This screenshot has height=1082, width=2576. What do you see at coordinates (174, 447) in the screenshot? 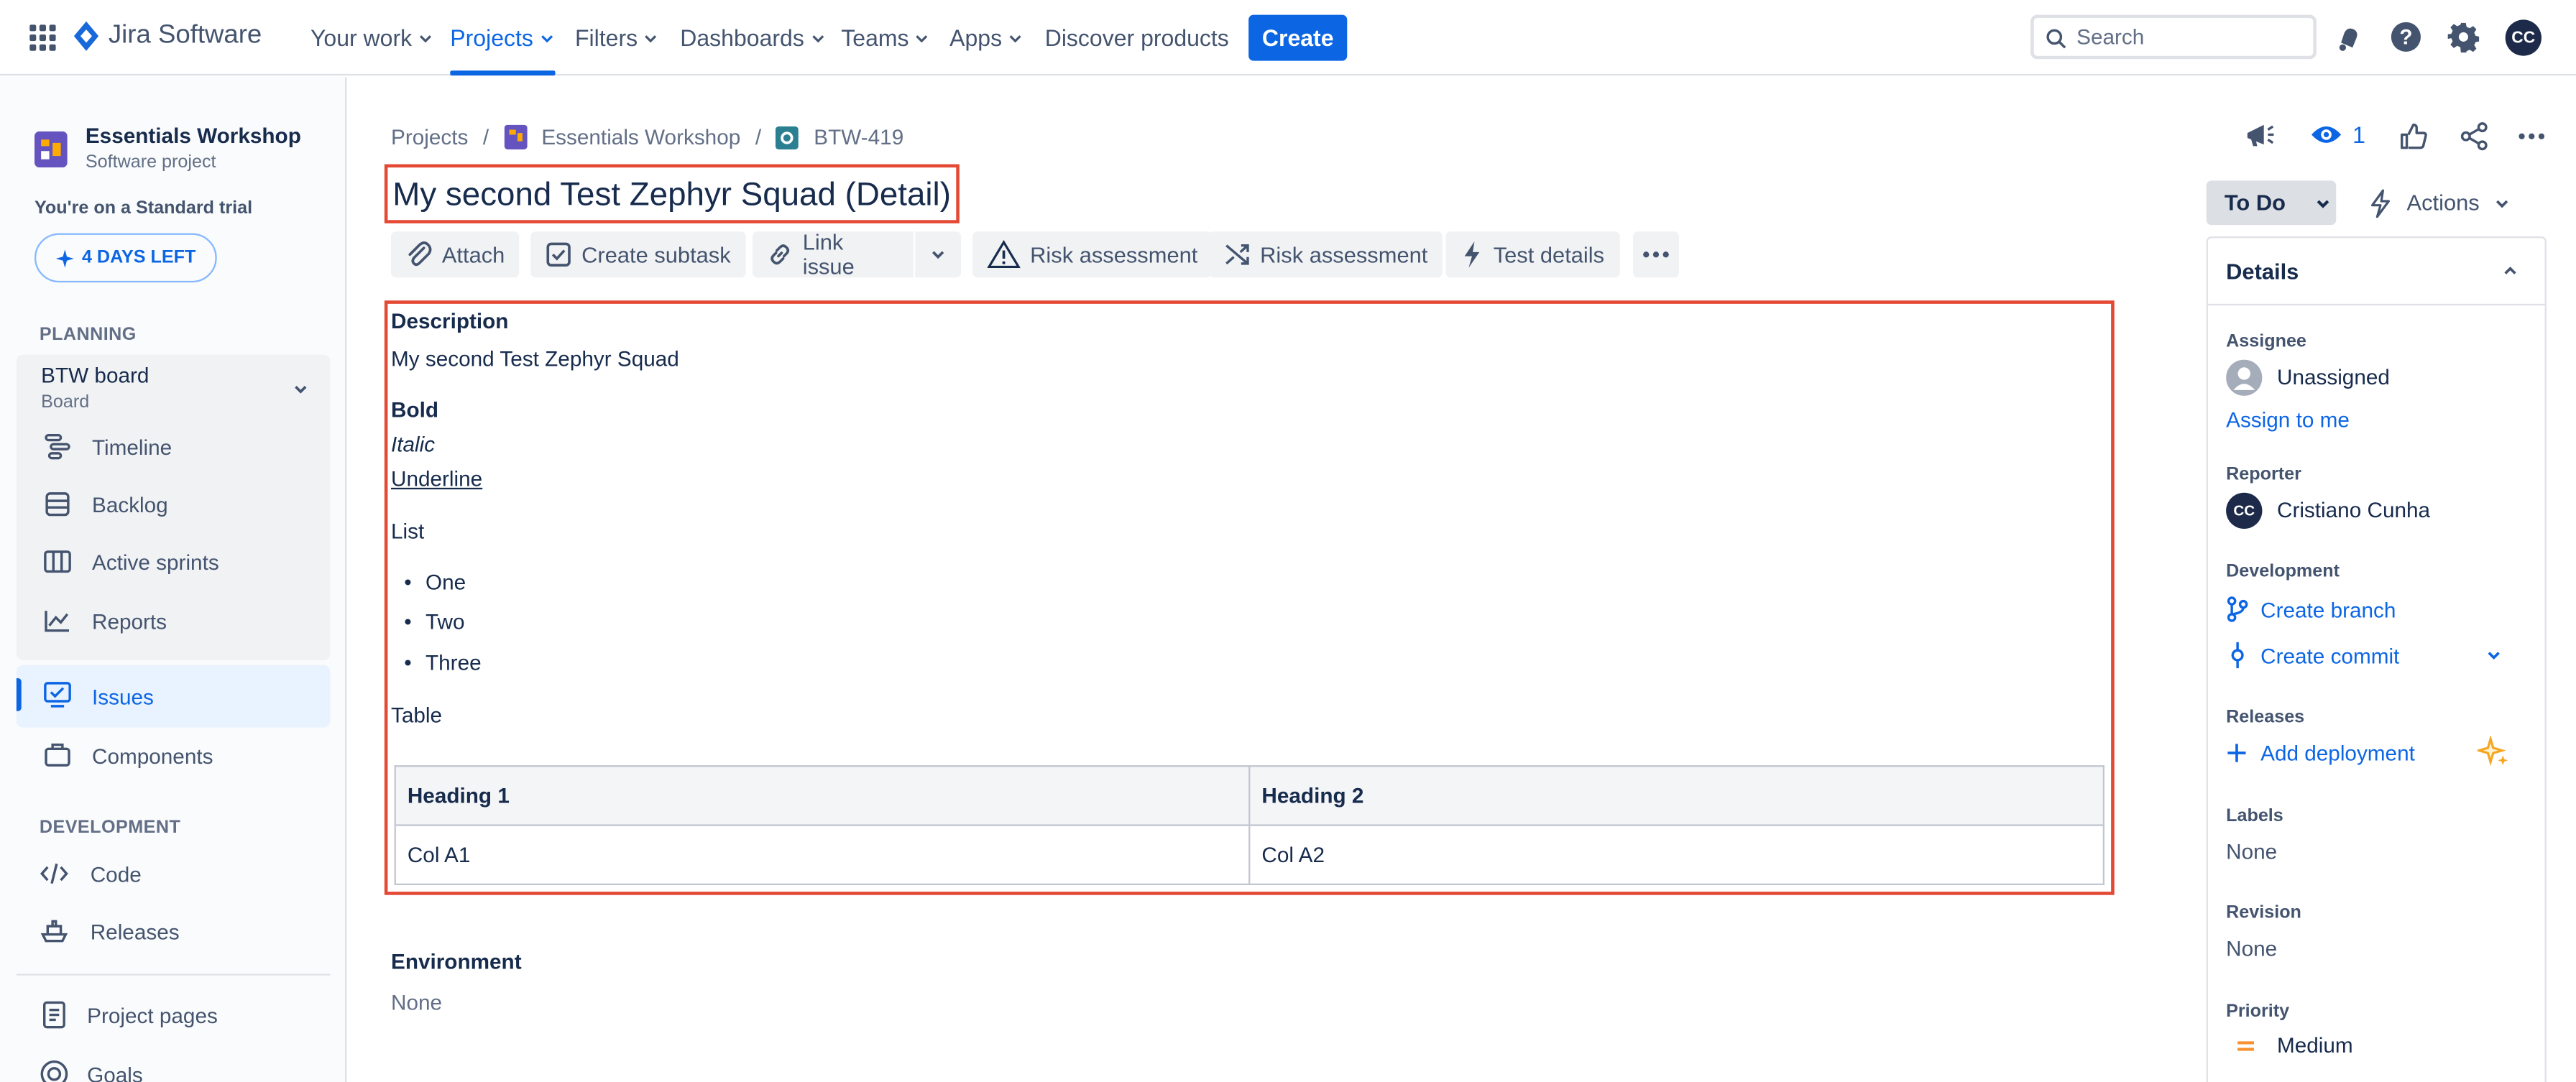
I see `sidebar-item-timeline: Timeline` at bounding box center [174, 447].